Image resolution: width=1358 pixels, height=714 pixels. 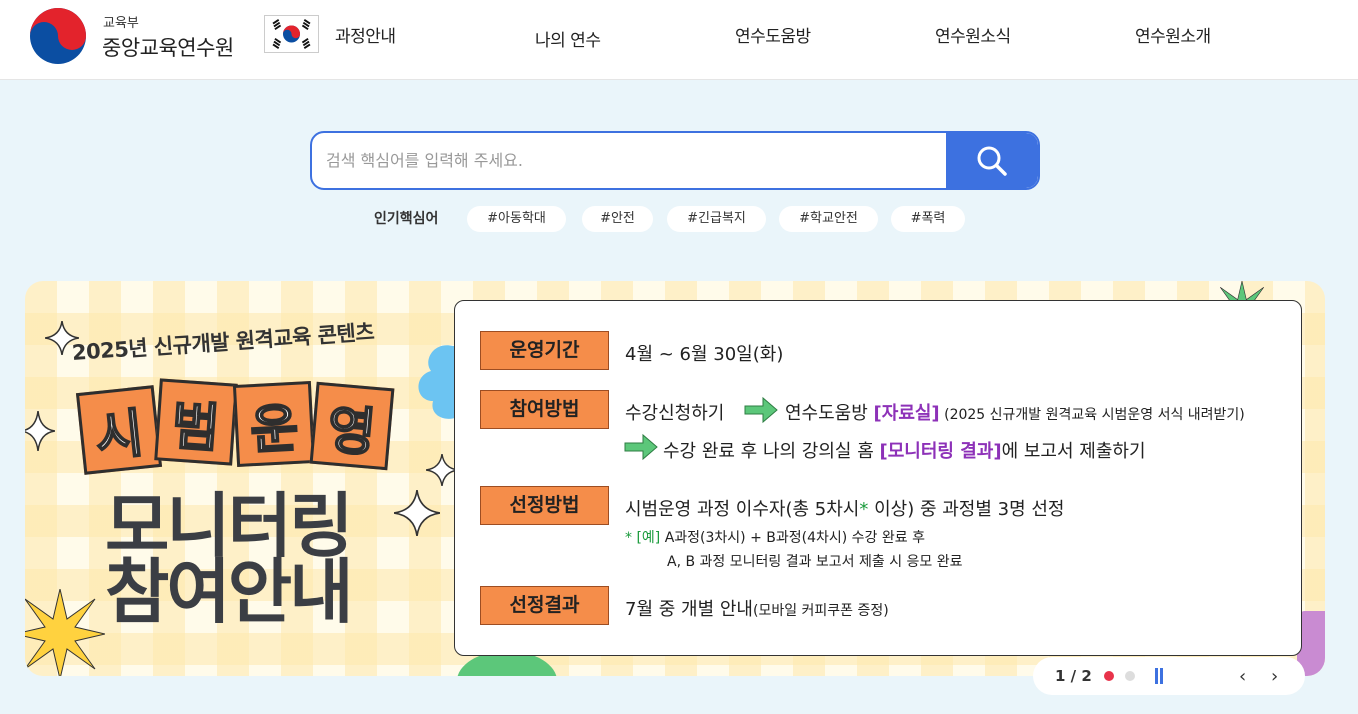 I want to click on chevron-right-icon: ›, so click(x=1274, y=676).